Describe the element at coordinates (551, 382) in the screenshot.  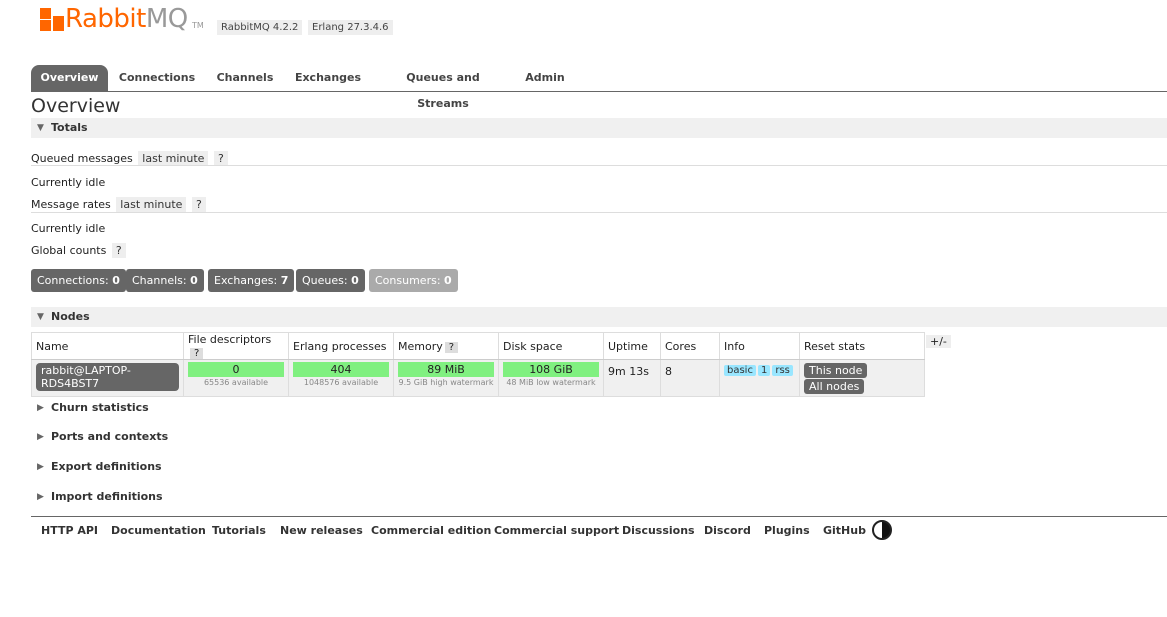
I see `disk-space-watermark: 48 MiB low watermark` at that location.